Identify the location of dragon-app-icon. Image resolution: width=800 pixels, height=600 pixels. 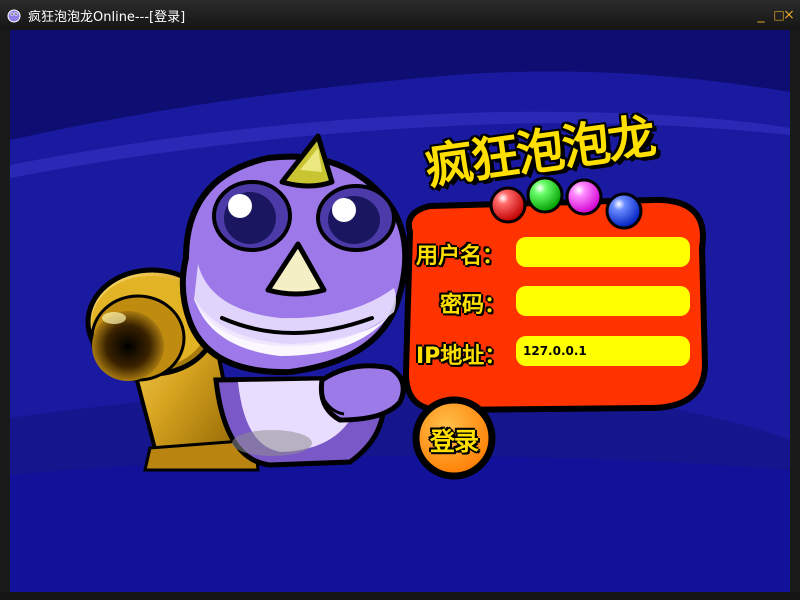
(14, 16).